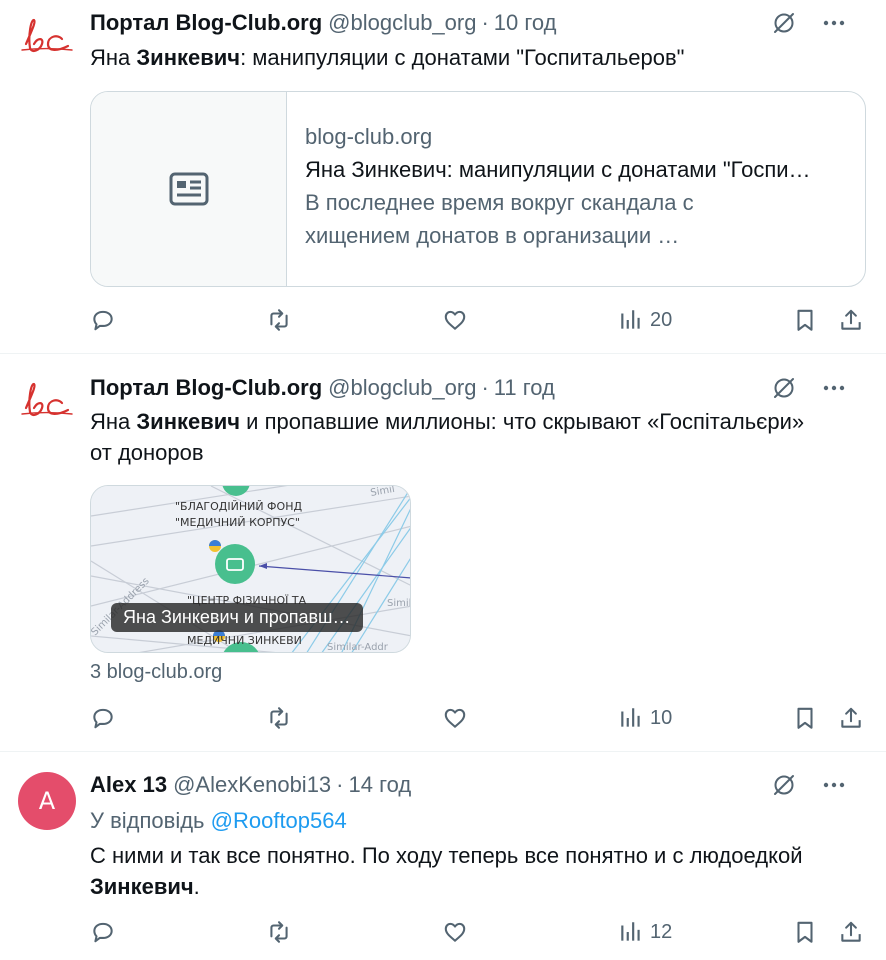  I want to click on article-icon, so click(188, 189).